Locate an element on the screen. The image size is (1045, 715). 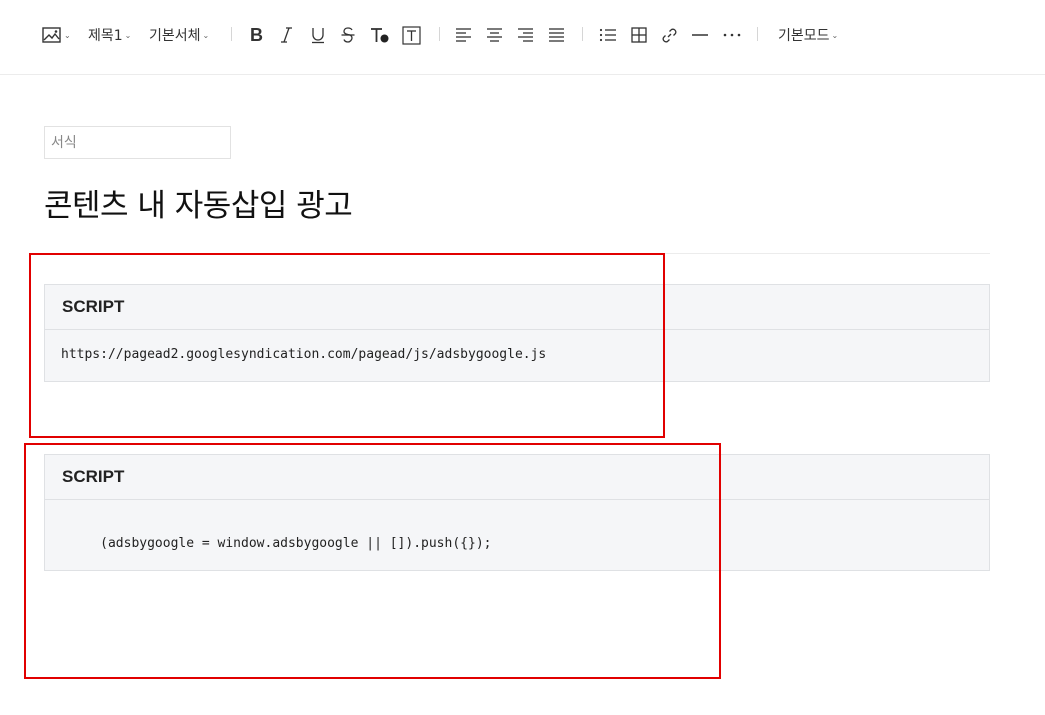
svg-text: B is located at coordinates (256, 35).